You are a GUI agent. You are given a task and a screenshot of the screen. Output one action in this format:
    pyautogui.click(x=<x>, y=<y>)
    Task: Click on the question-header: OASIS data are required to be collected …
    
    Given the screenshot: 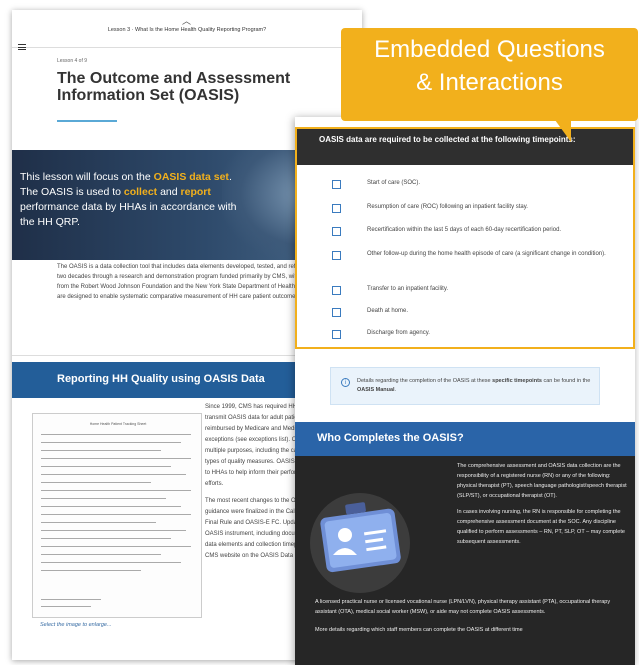 What is the action you would take?
    pyautogui.click(x=465, y=147)
    